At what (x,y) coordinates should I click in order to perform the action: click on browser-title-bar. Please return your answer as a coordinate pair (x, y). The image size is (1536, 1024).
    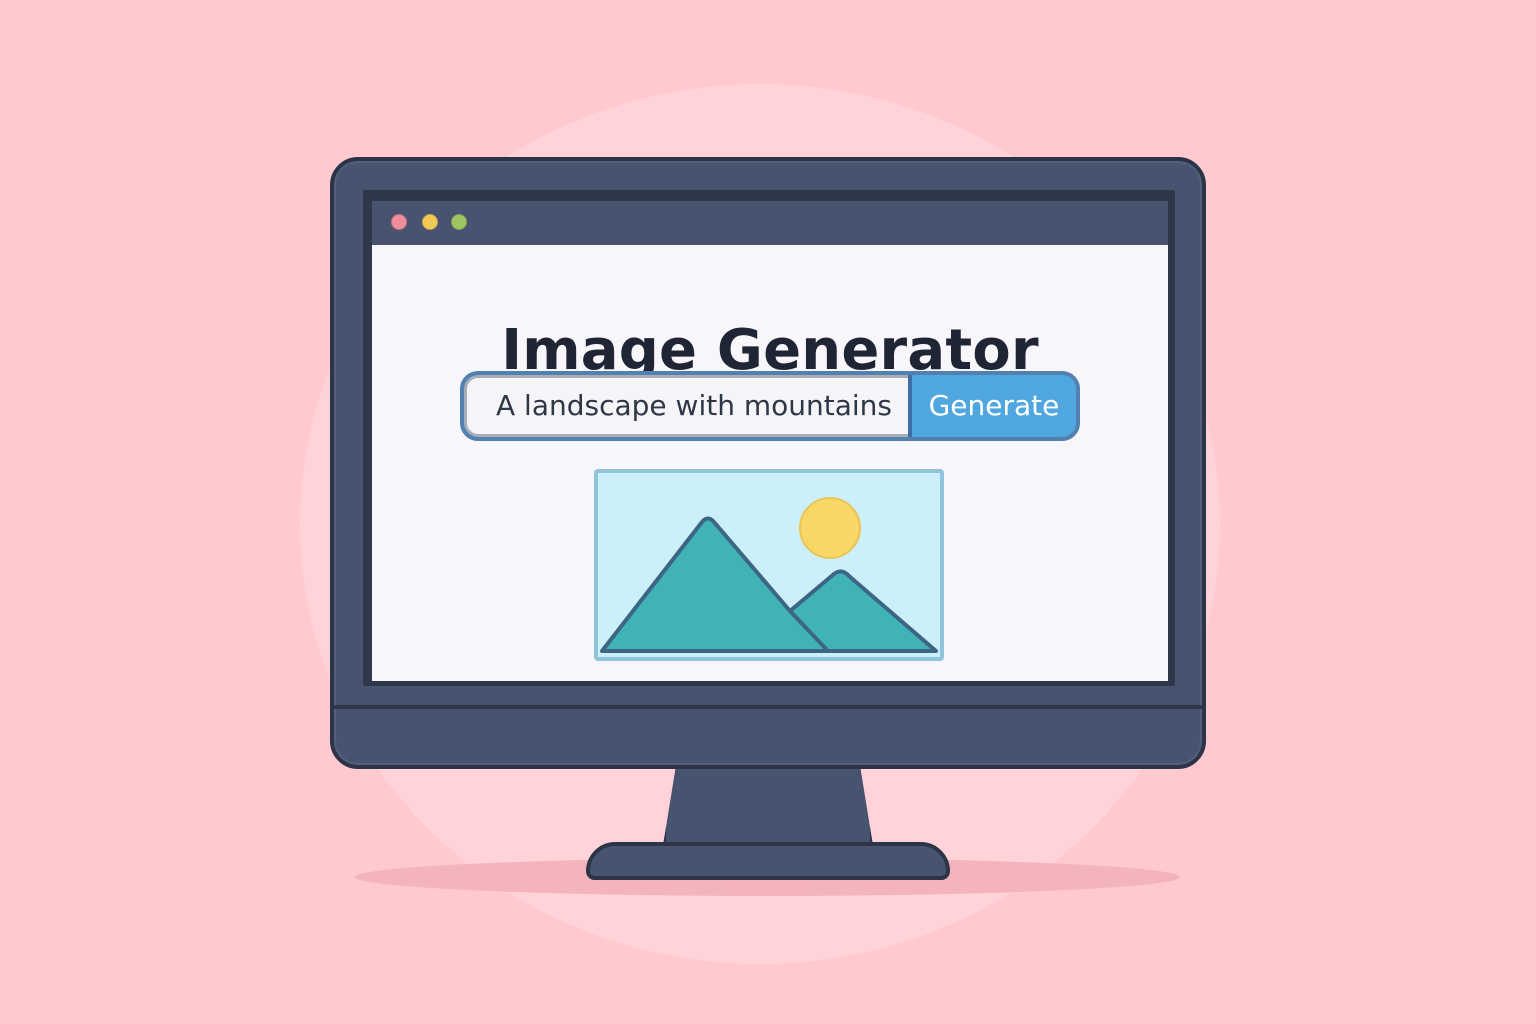
    Looking at the image, I should click on (770, 223).